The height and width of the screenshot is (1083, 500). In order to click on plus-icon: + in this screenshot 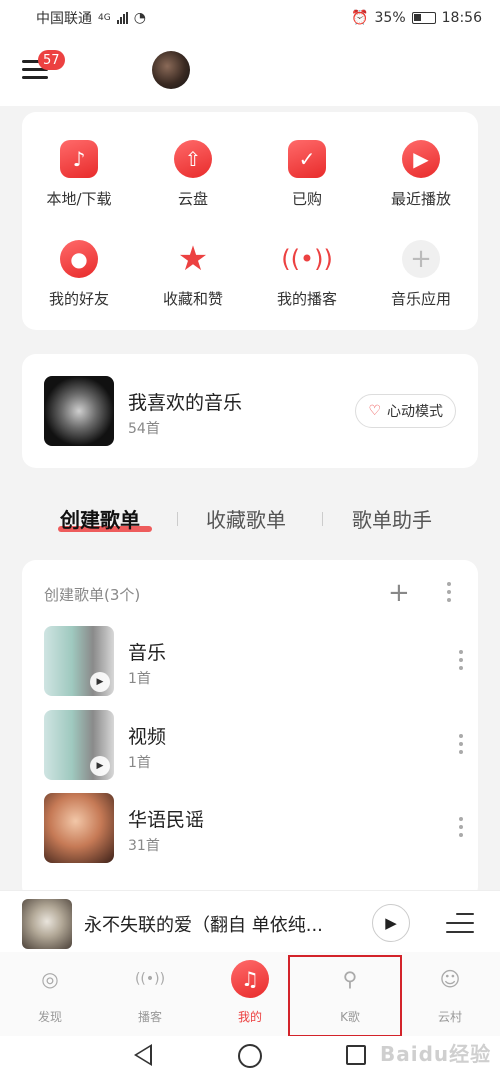, I will do `click(421, 259)`.